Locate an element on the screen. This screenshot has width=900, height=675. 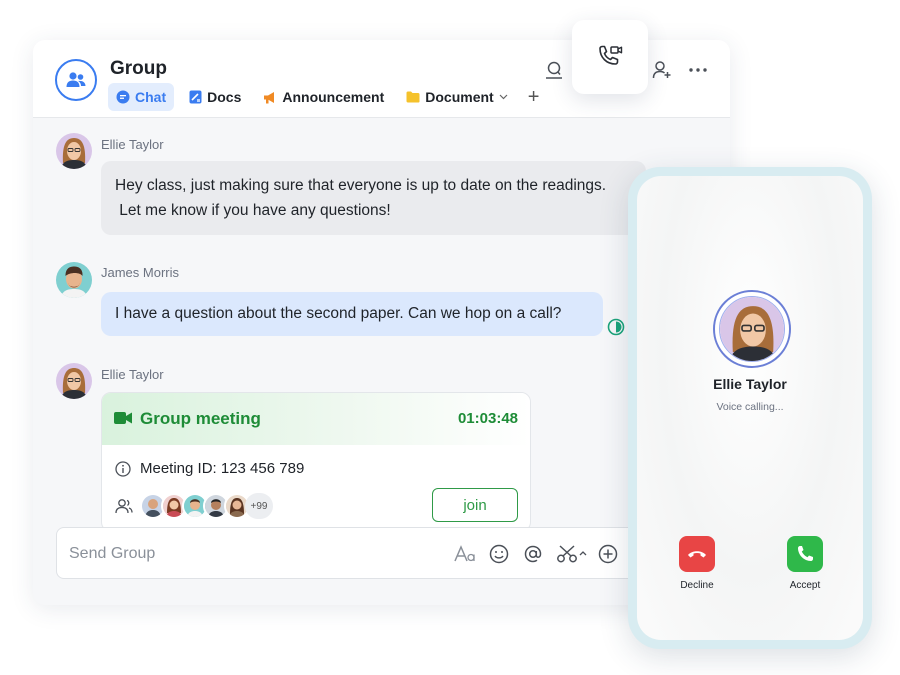
docs-icon is located at coordinates (195, 97).